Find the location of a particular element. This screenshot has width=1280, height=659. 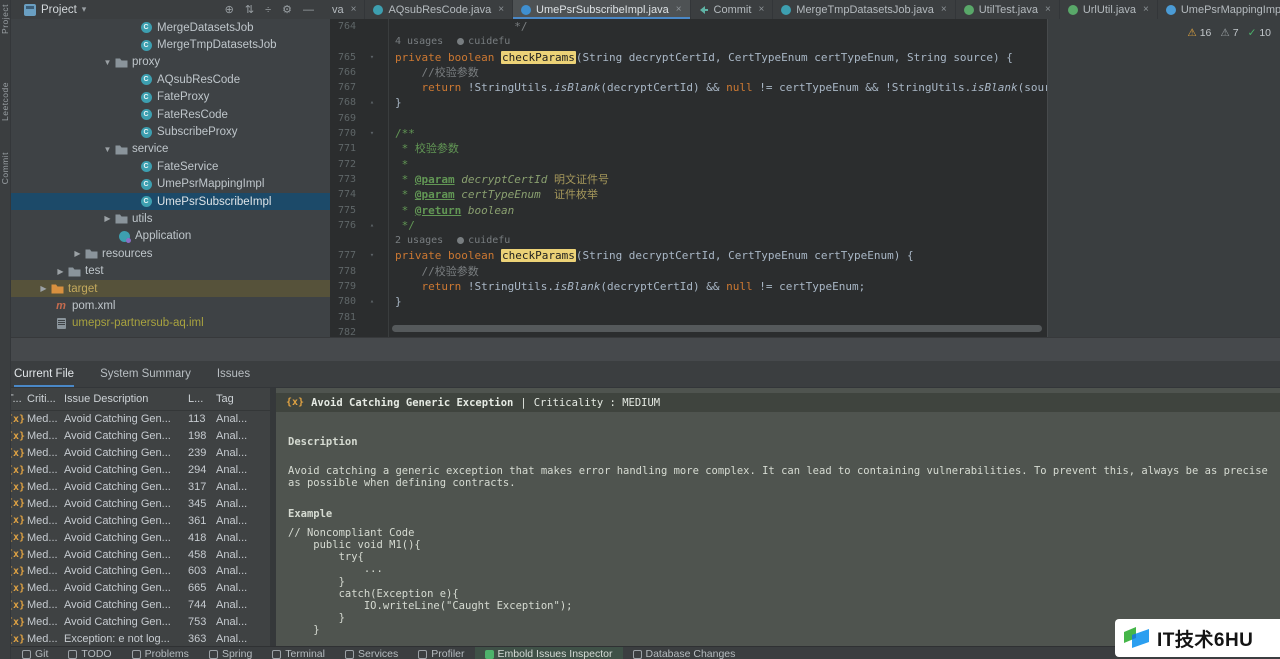

collapse-all-icon: ÷ is located at coordinates (268, 10).